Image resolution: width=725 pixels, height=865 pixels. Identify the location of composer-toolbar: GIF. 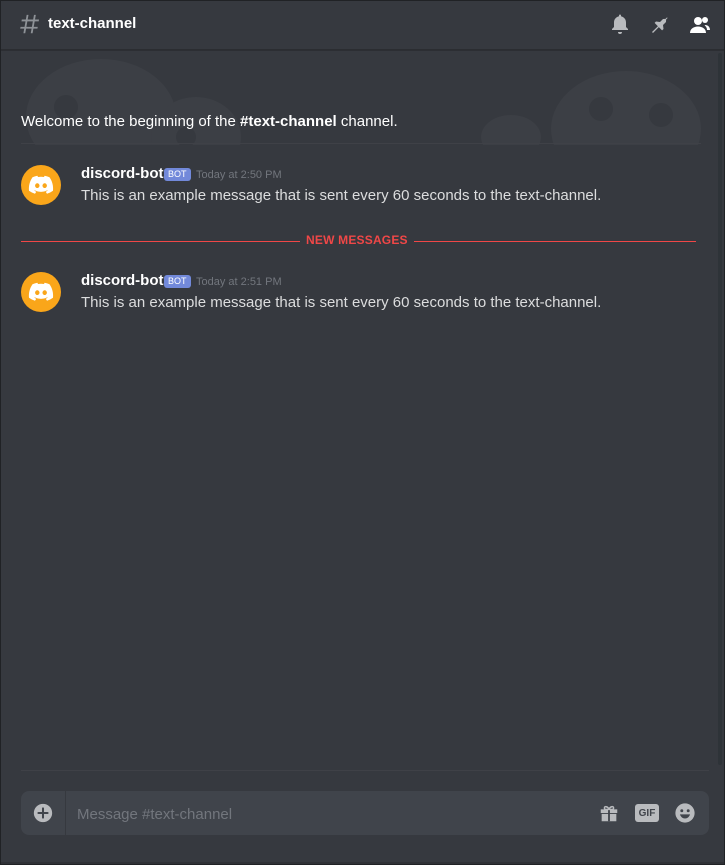
(647, 813).